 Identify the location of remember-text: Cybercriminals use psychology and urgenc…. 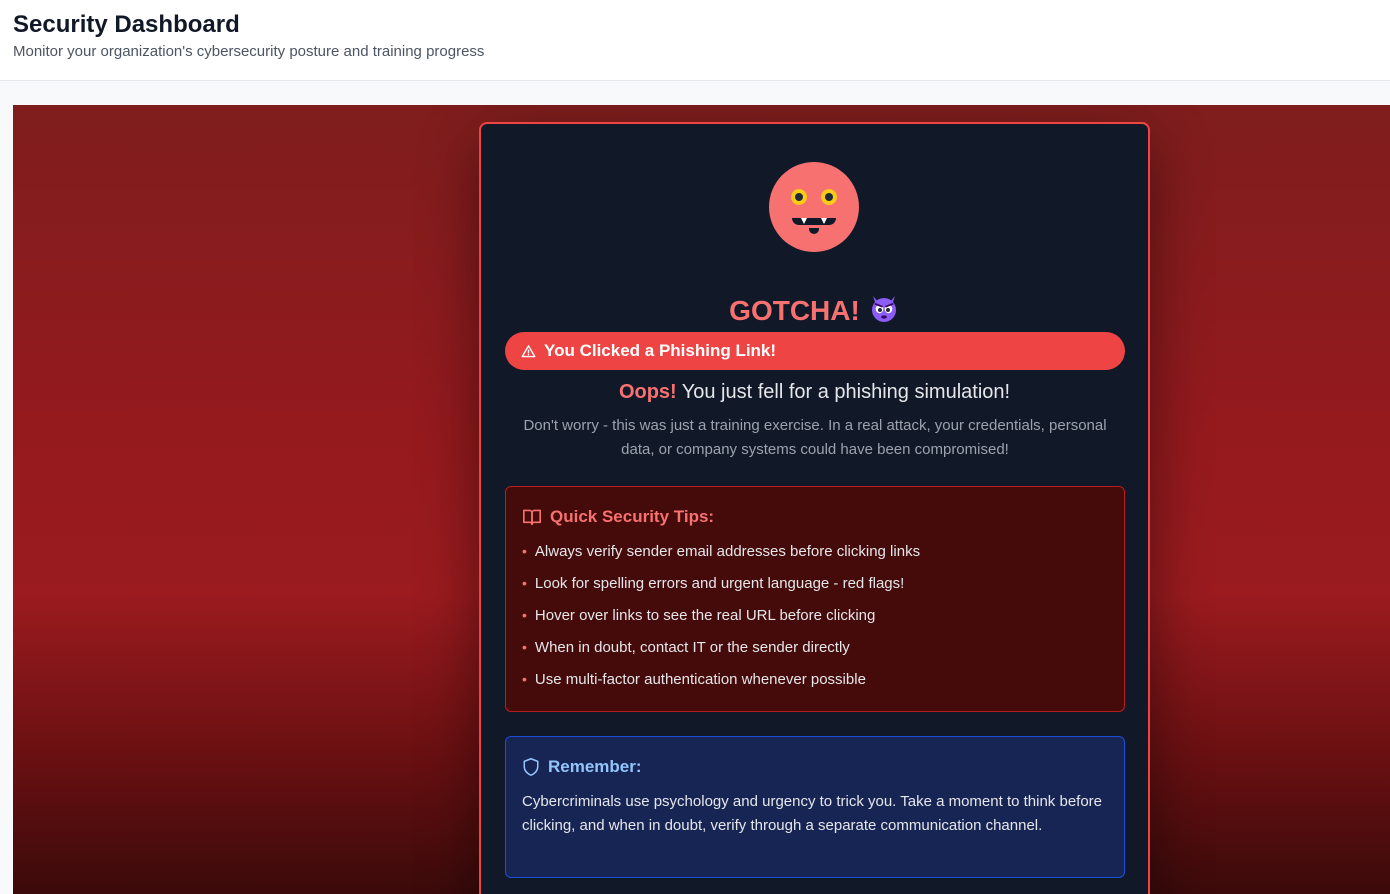
(812, 813).